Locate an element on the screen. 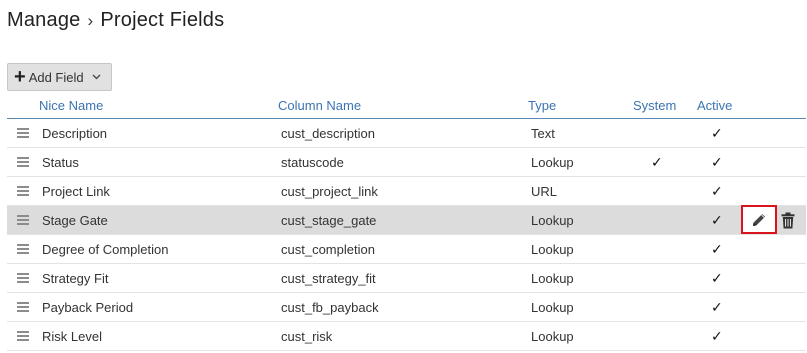 This screenshot has width=807, height=353. trash-icon is located at coordinates (788, 220).